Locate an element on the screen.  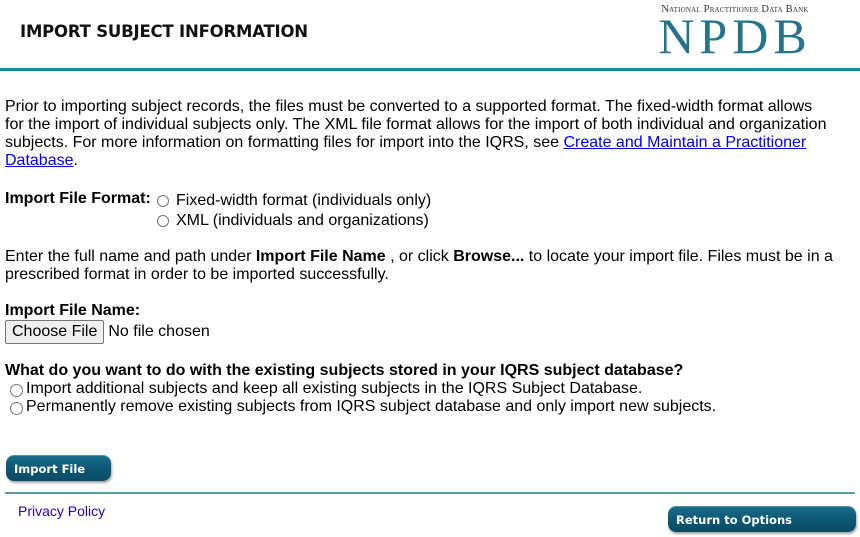
xml-label: XML (individuals and organizations) is located at coordinates (302, 220).